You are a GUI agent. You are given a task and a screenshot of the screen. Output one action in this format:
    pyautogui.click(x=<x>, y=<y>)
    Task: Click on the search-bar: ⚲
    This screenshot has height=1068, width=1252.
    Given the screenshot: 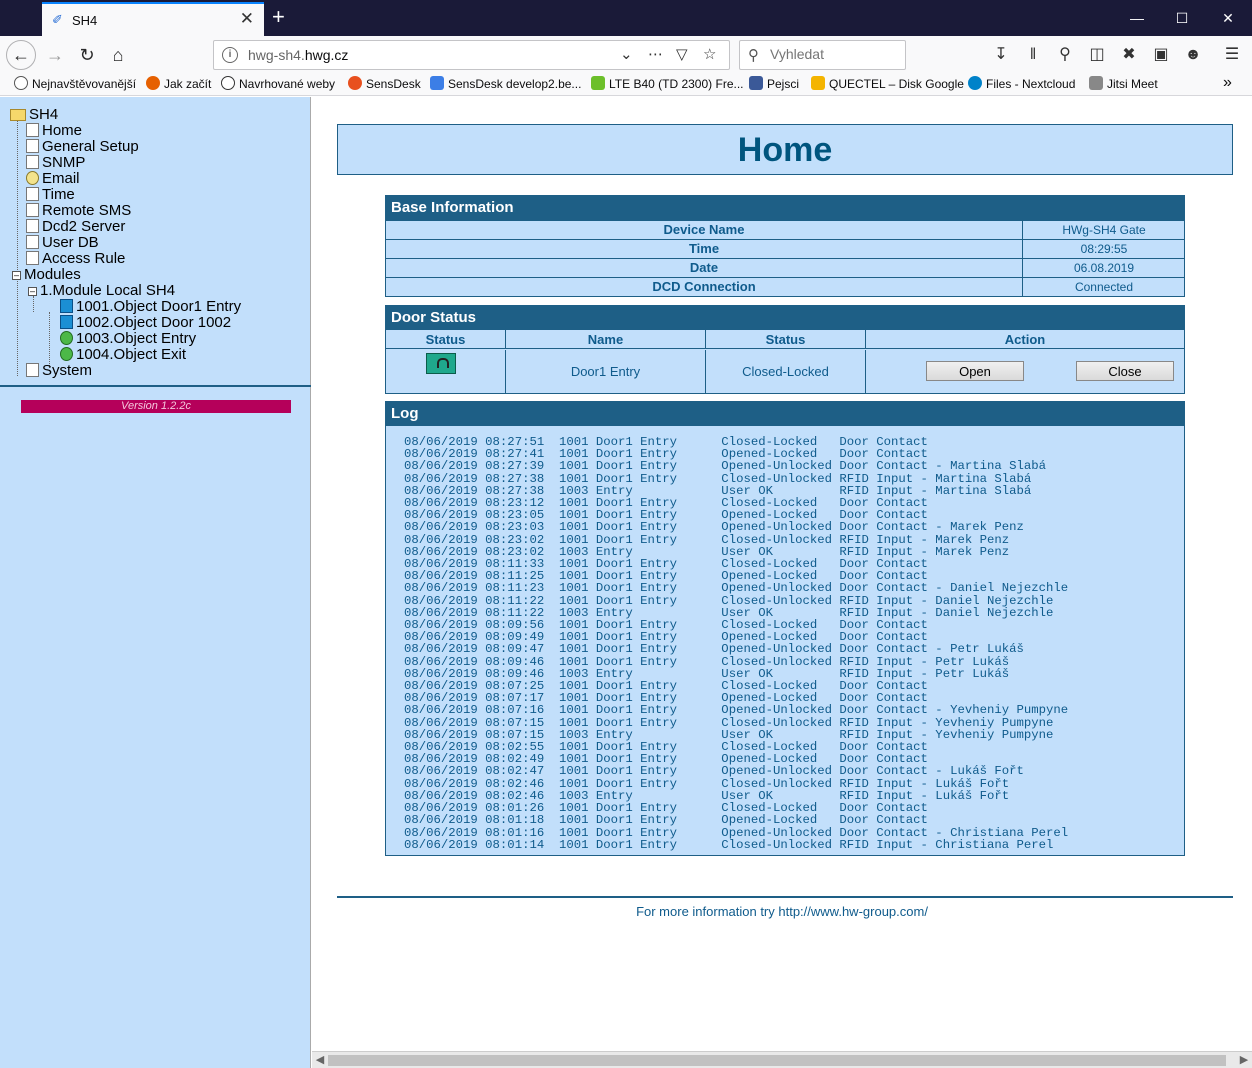 What is the action you would take?
    pyautogui.click(x=822, y=55)
    